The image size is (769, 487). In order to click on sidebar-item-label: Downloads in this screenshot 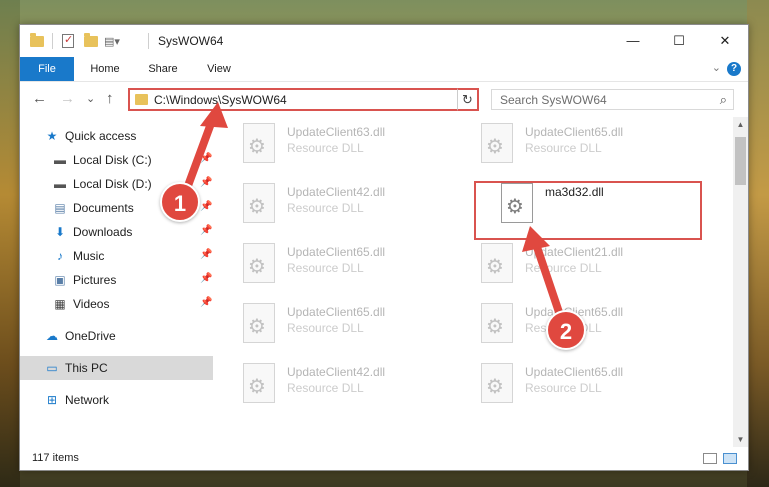, I will do `click(103, 232)`.